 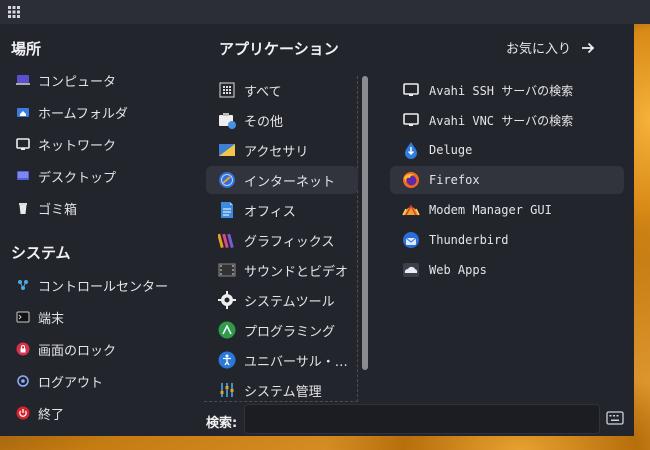 I want to click on category-label: その他, so click(x=264, y=122).